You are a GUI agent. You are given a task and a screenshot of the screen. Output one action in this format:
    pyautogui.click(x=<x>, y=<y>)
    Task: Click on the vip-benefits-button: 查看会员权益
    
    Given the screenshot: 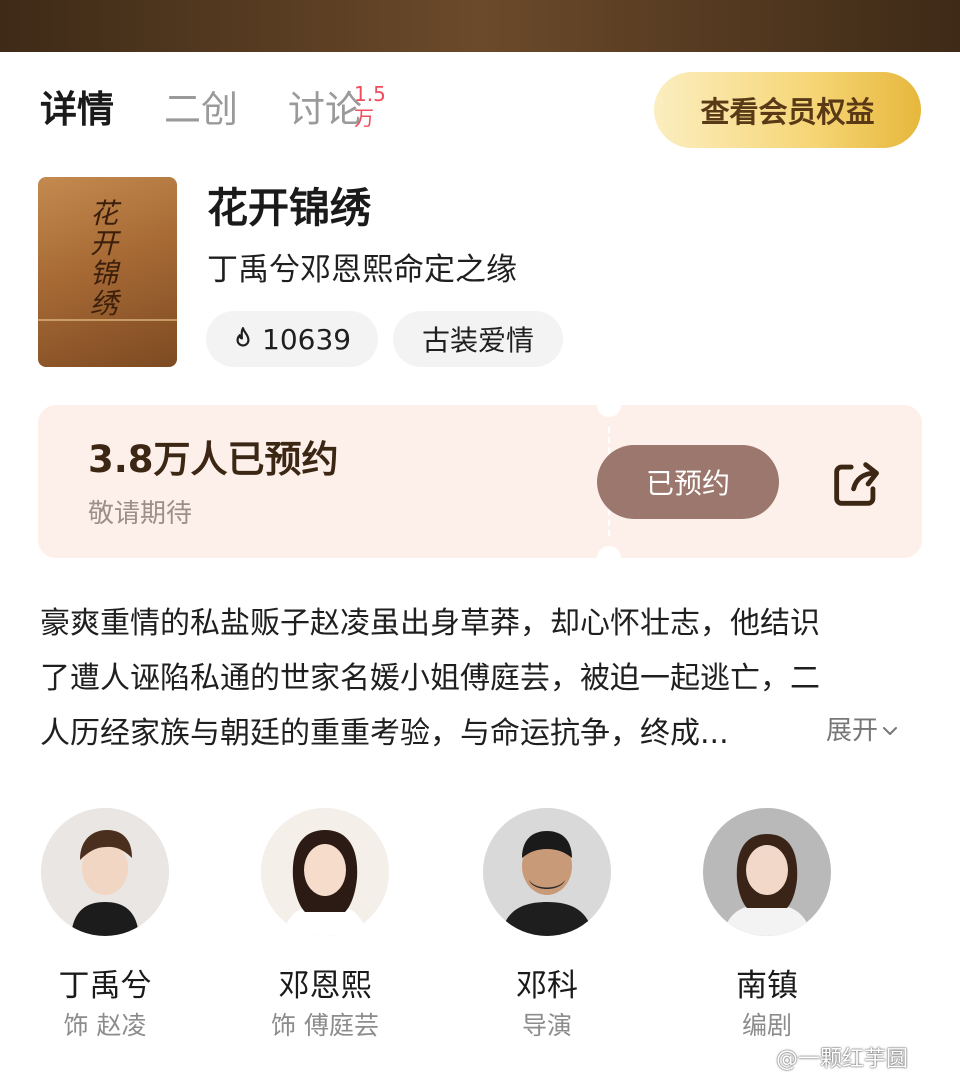 What is the action you would take?
    pyautogui.click(x=787, y=110)
    